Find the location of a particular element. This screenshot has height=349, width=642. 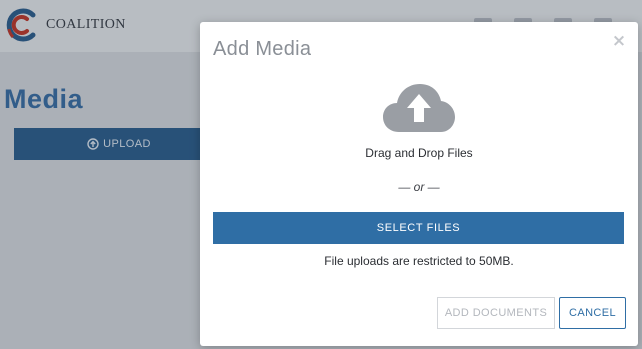

select-files-button: SELECT FILES is located at coordinates (418, 228).